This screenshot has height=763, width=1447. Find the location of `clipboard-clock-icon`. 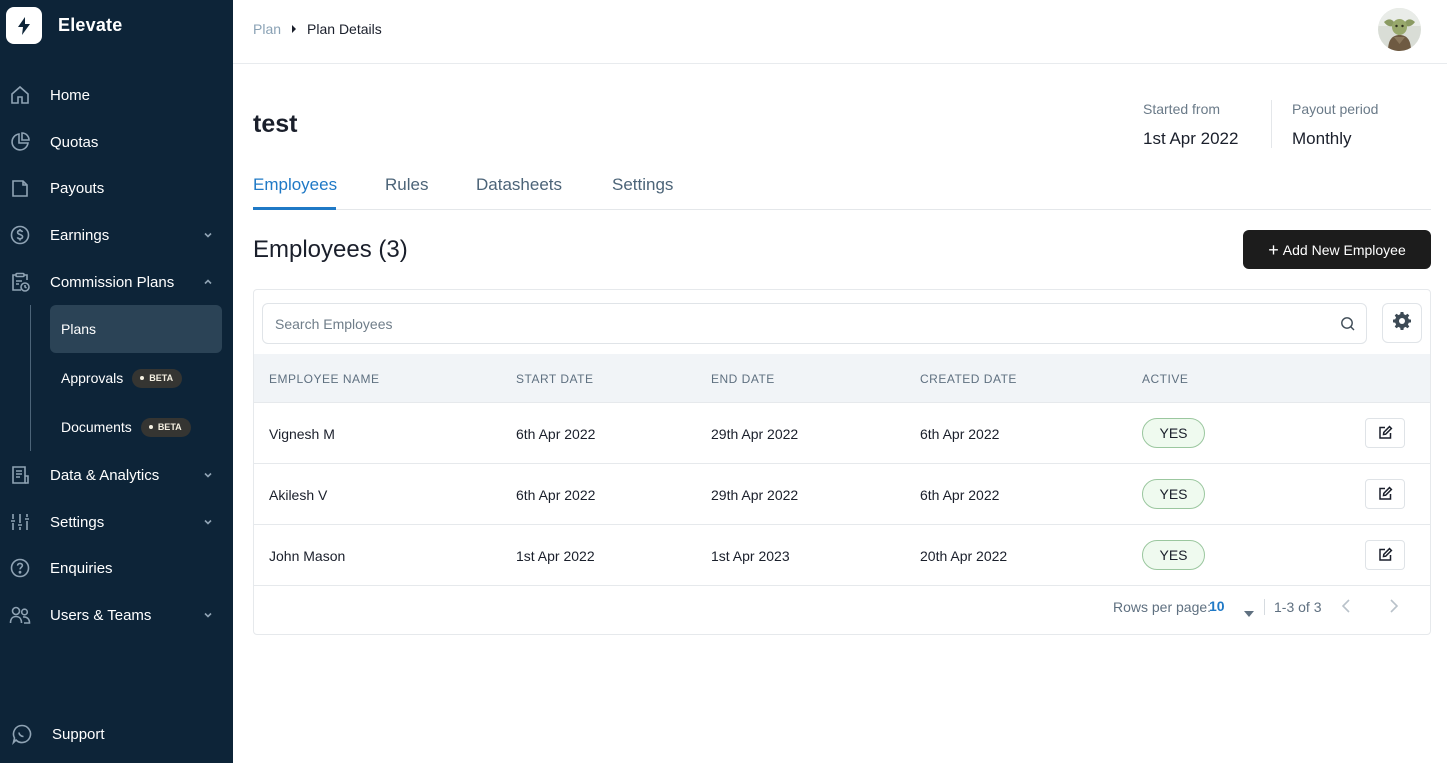

clipboard-clock-icon is located at coordinates (20, 282).